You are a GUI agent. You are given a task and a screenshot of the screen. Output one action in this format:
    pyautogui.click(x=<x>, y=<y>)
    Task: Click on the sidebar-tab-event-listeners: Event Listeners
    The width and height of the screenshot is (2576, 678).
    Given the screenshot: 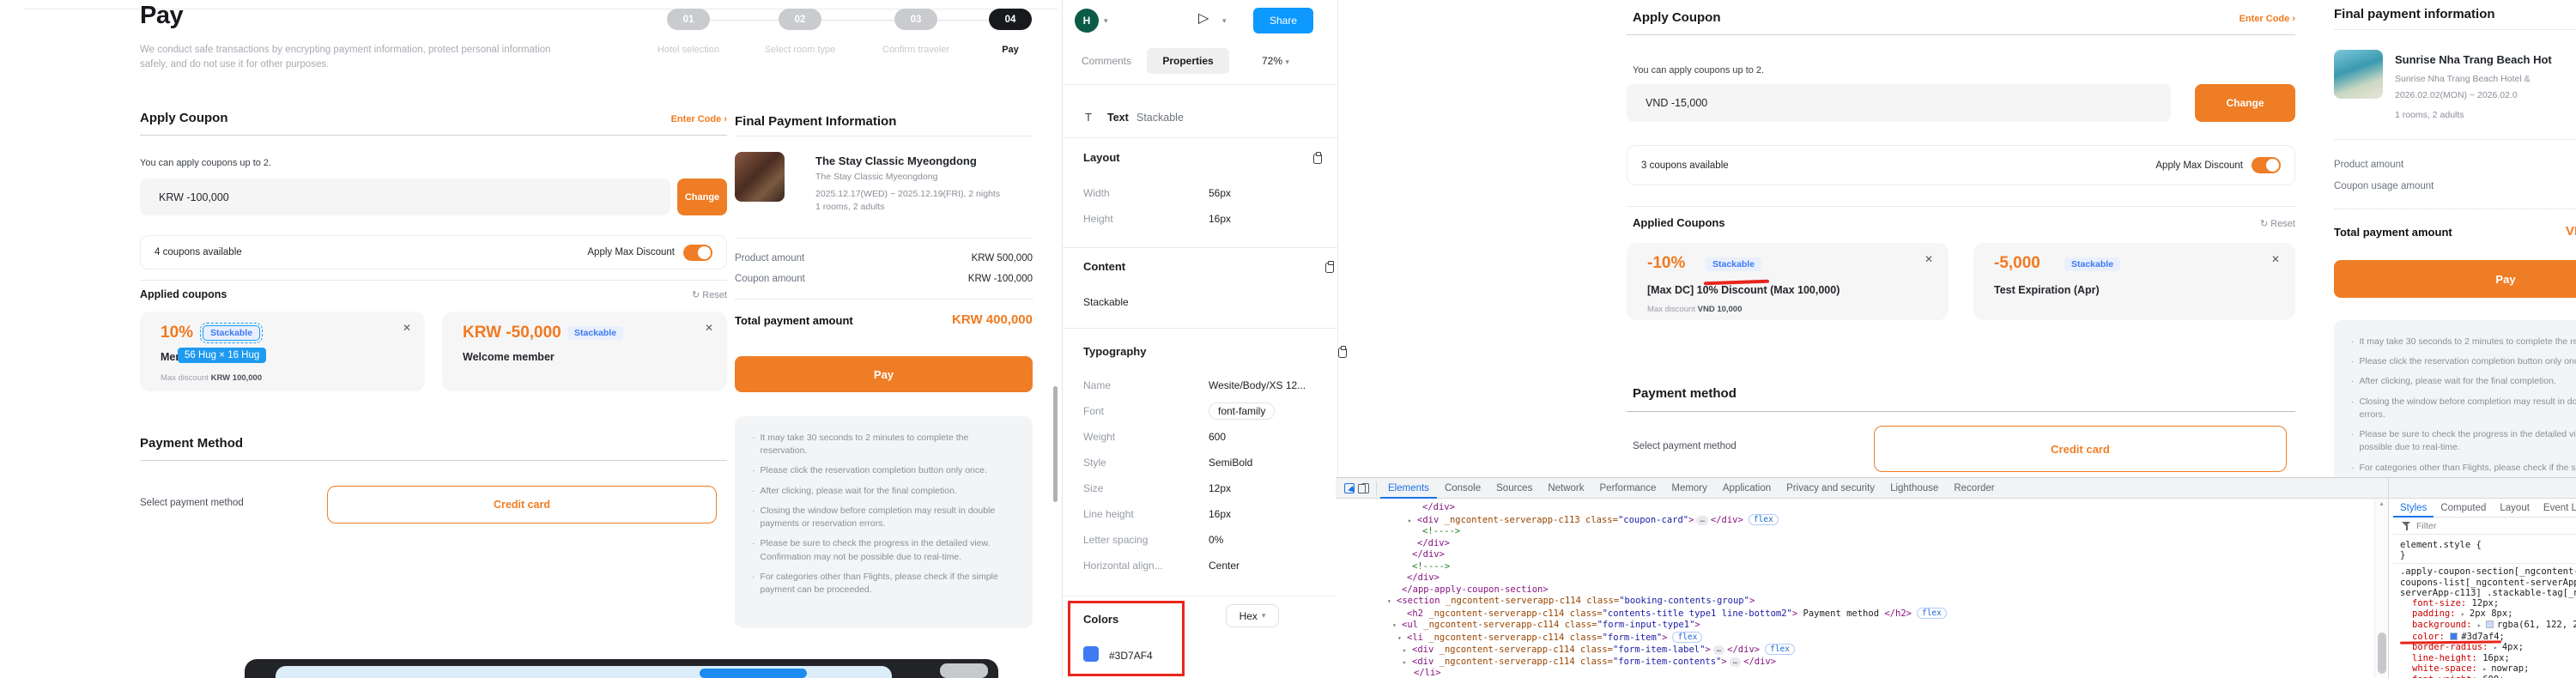 What is the action you would take?
    pyautogui.click(x=2556, y=508)
    